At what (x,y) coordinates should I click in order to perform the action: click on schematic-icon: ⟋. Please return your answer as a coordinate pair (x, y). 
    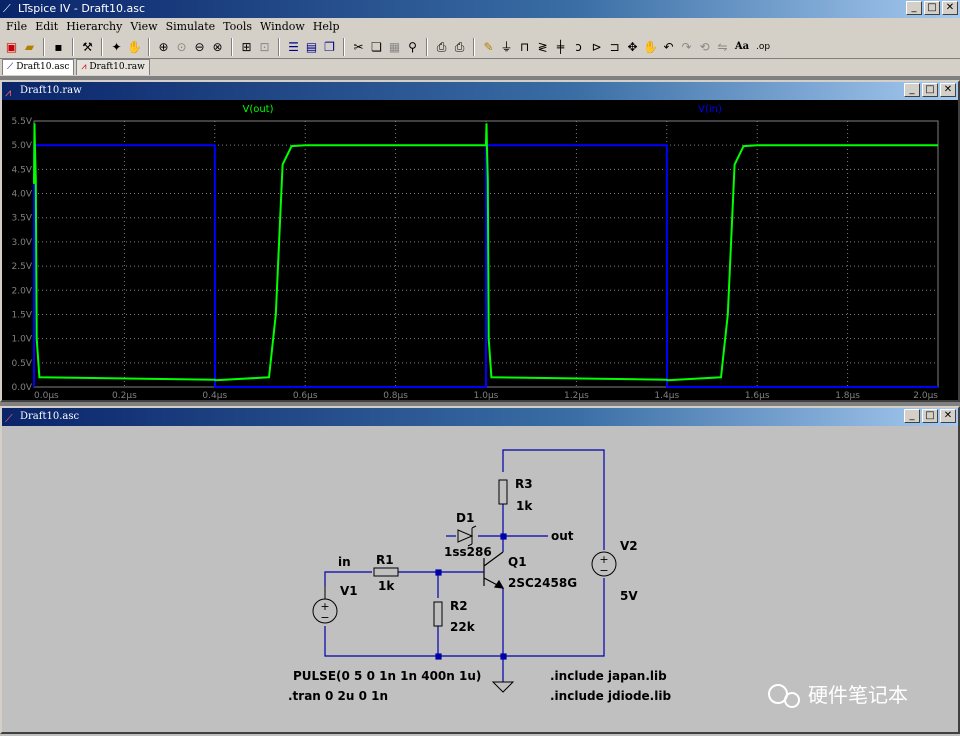
    Looking at the image, I should click on (10, 67).